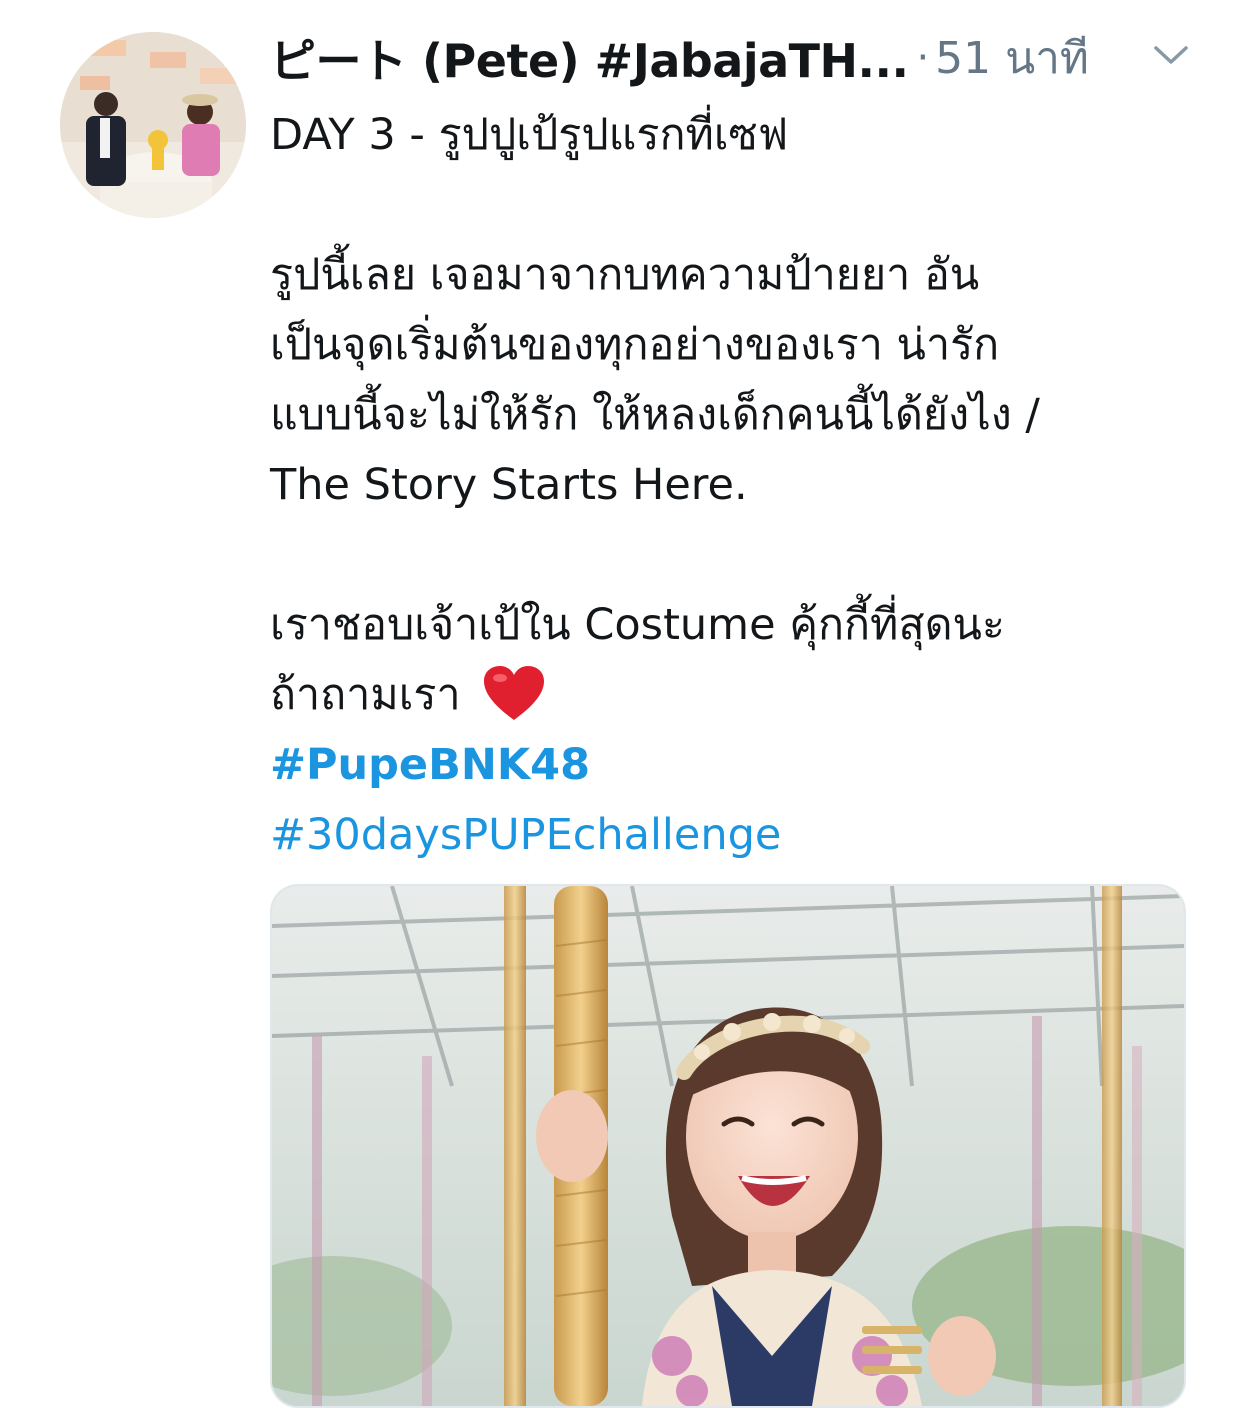 The image size is (1242, 1408). Describe the element at coordinates (735, 765) in the screenshot. I see `hashtag-link: #PupeBNK48` at that location.